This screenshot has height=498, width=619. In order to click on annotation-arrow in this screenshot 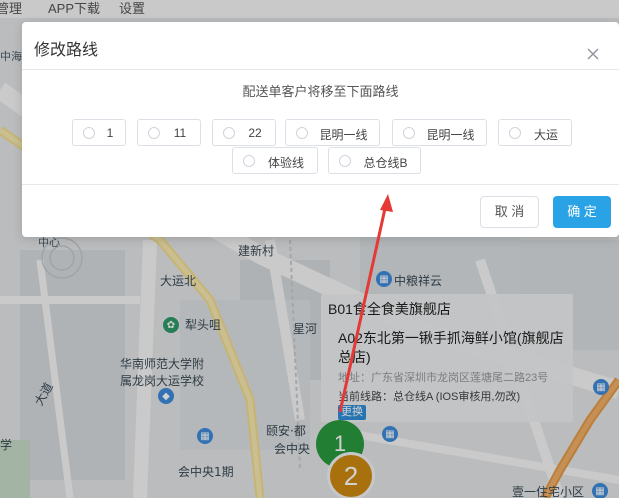, I will do `click(365, 303)`.